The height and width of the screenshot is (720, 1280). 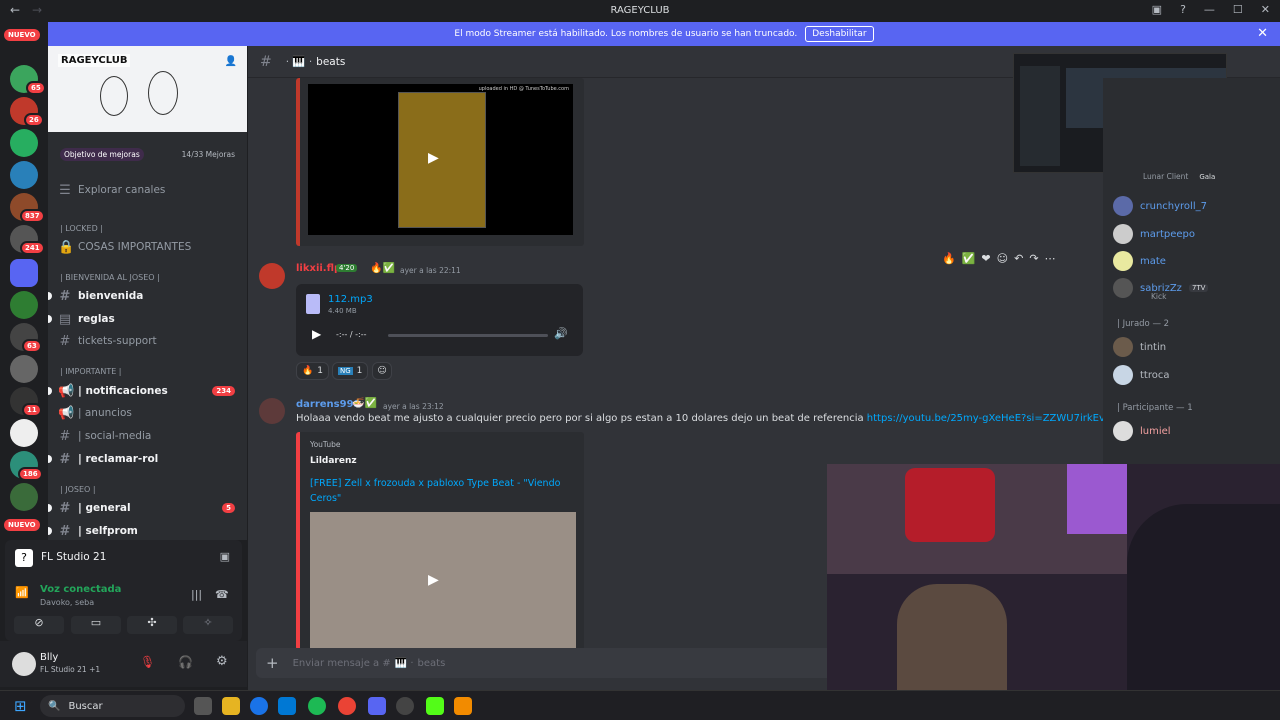 I want to click on video-thumbnail: ▶, so click(x=443, y=581).